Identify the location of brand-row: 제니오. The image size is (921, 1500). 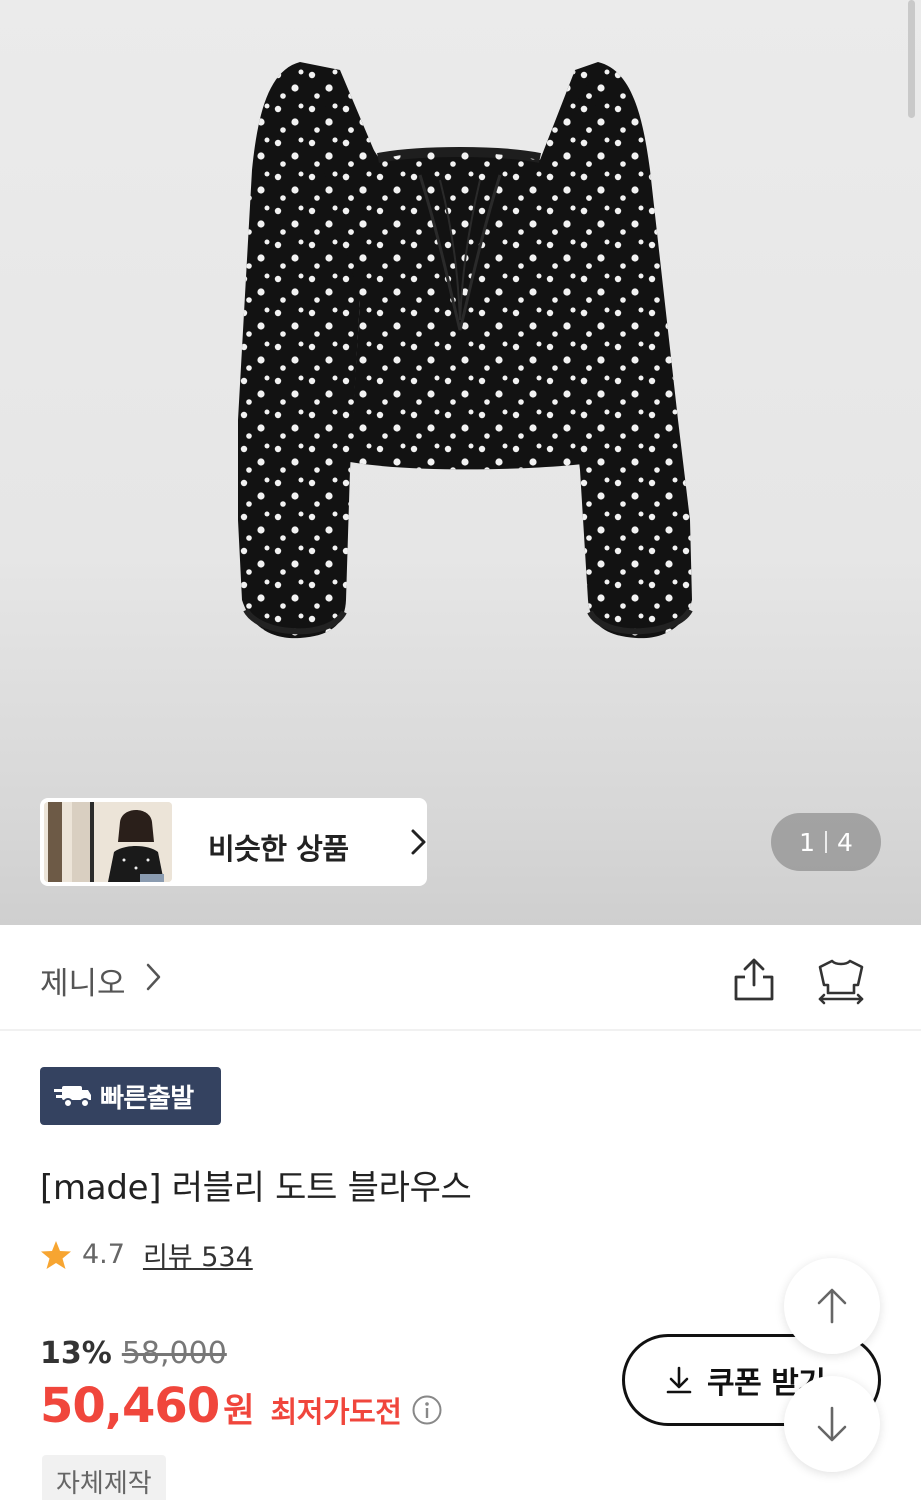
(460, 978).